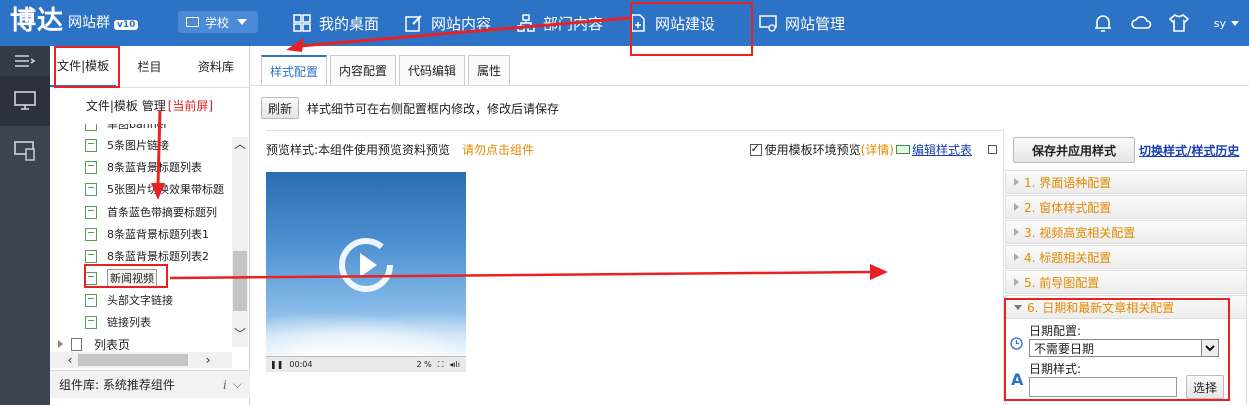 This screenshot has height=405, width=1249. Describe the element at coordinates (225, 385) in the screenshot. I see `info-icon: i` at that location.